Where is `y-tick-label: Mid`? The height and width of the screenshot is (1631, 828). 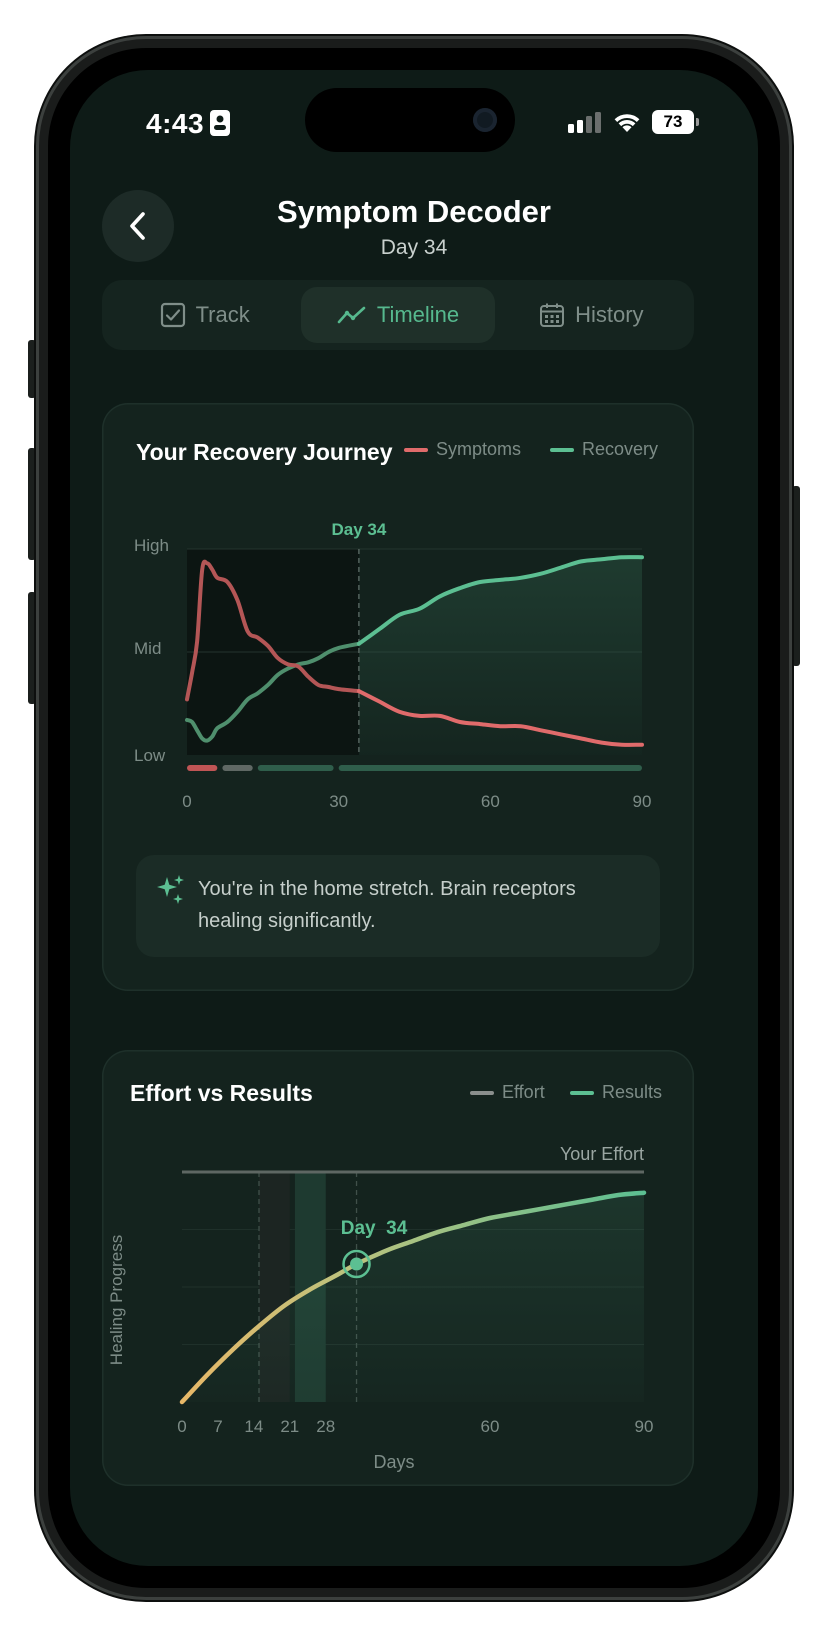 y-tick-label: Mid is located at coordinates (147, 648).